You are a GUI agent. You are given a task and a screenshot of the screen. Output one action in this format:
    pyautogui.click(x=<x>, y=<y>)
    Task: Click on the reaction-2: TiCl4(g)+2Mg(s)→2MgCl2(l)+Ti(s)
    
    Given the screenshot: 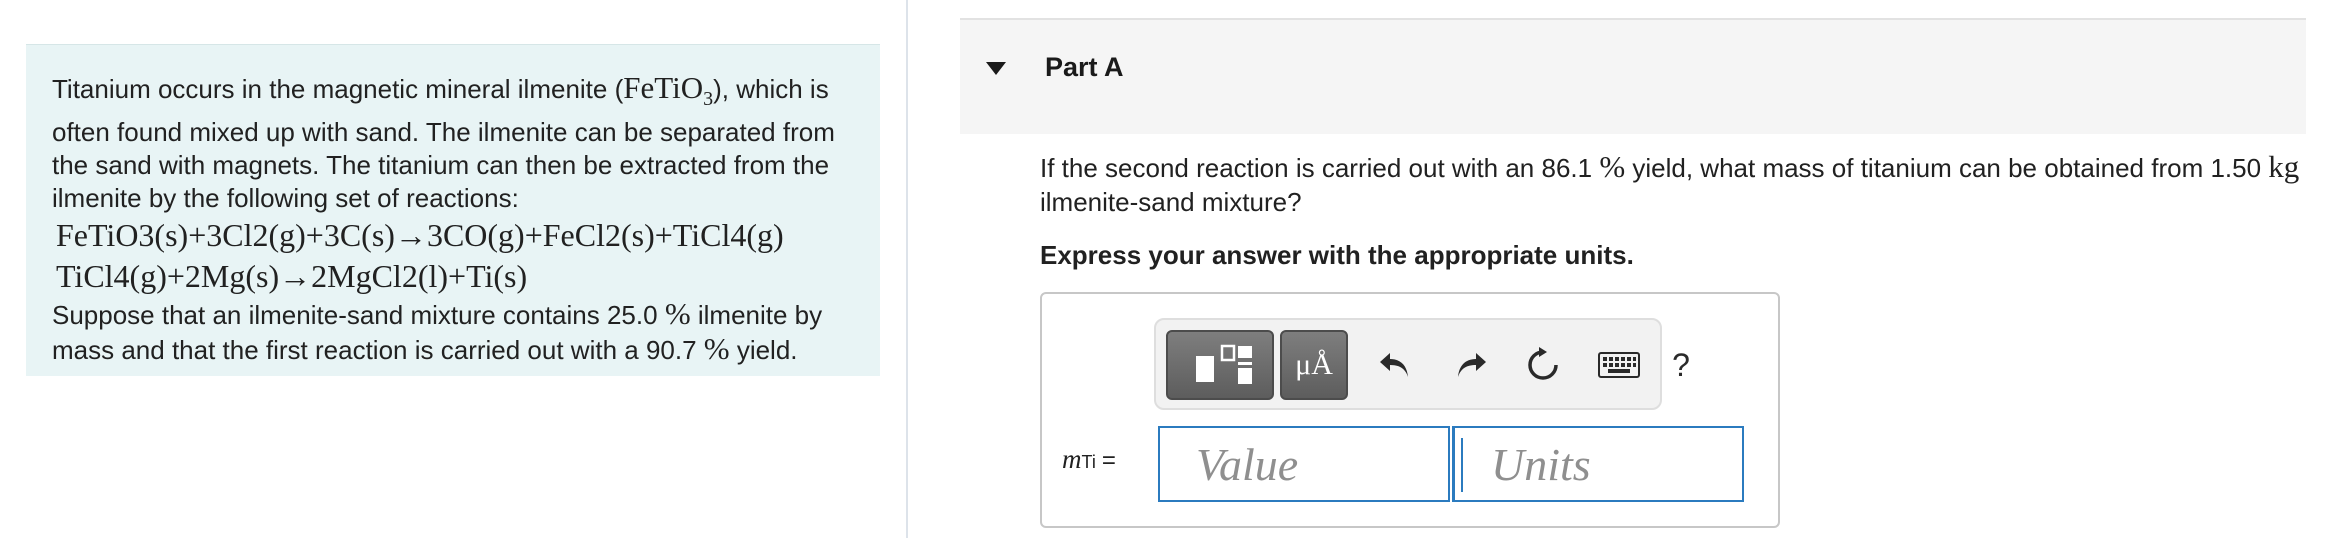 What is the action you would take?
    pyautogui.click(x=292, y=276)
    